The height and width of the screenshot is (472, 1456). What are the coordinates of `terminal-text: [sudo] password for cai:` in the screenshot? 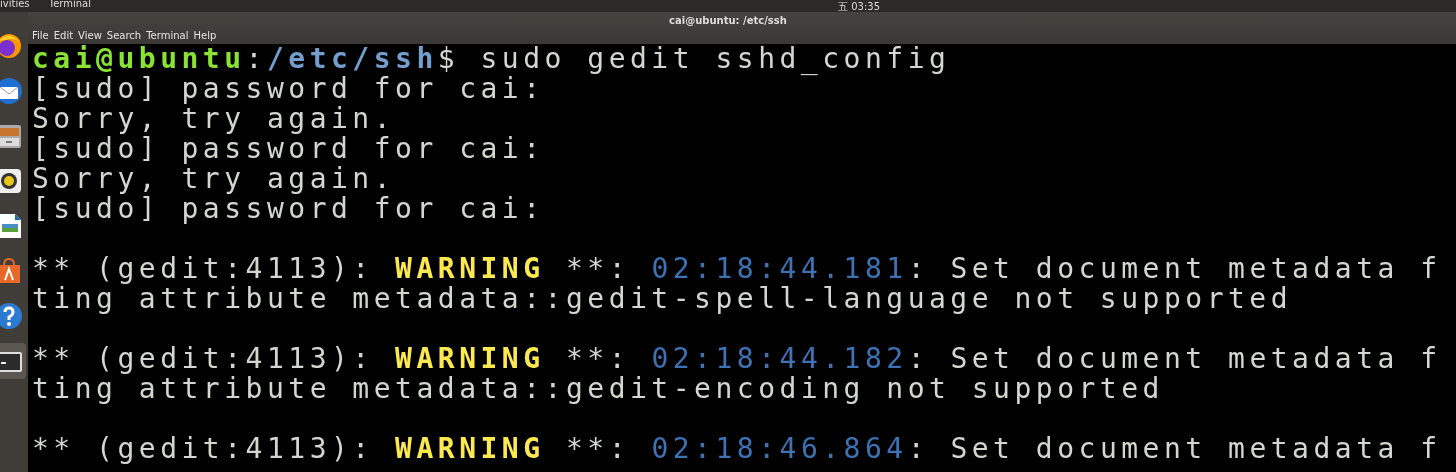 It's located at (288, 88).